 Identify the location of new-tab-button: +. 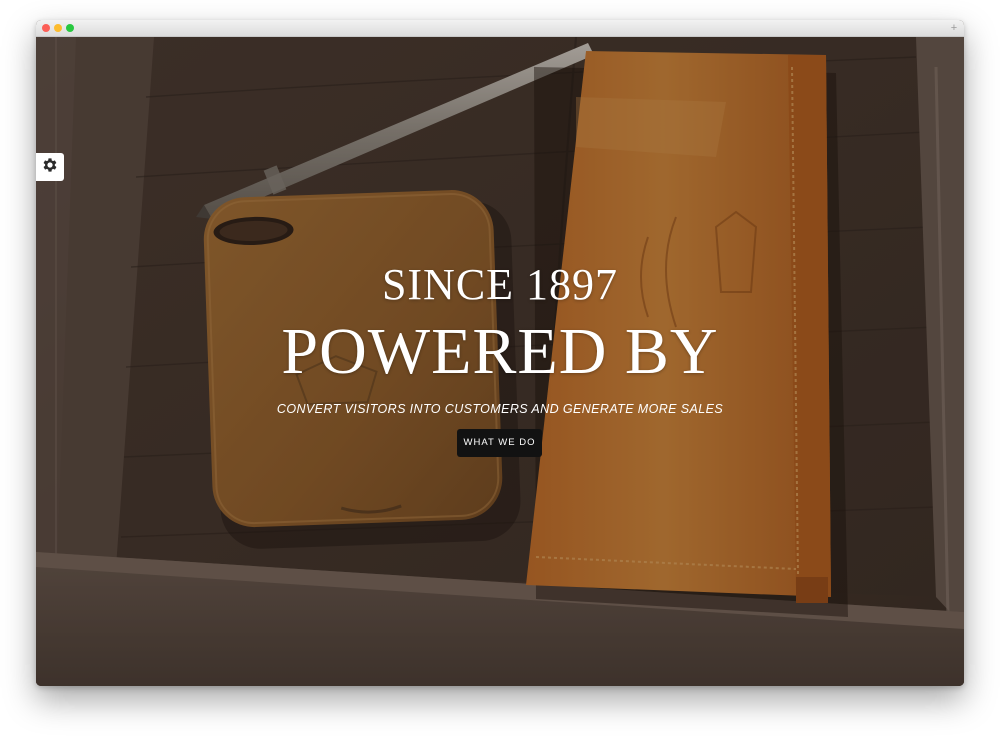
(954, 28).